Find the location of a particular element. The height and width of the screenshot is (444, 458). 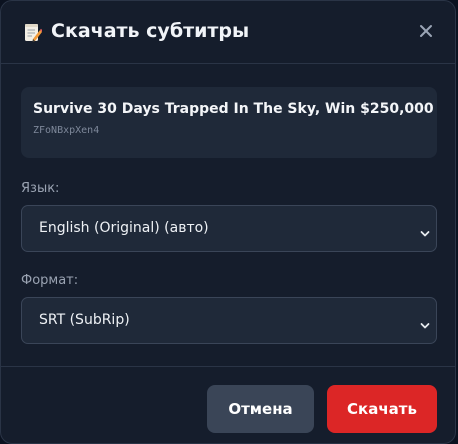

language-select-value: English (Original) (авто) is located at coordinates (124, 228).